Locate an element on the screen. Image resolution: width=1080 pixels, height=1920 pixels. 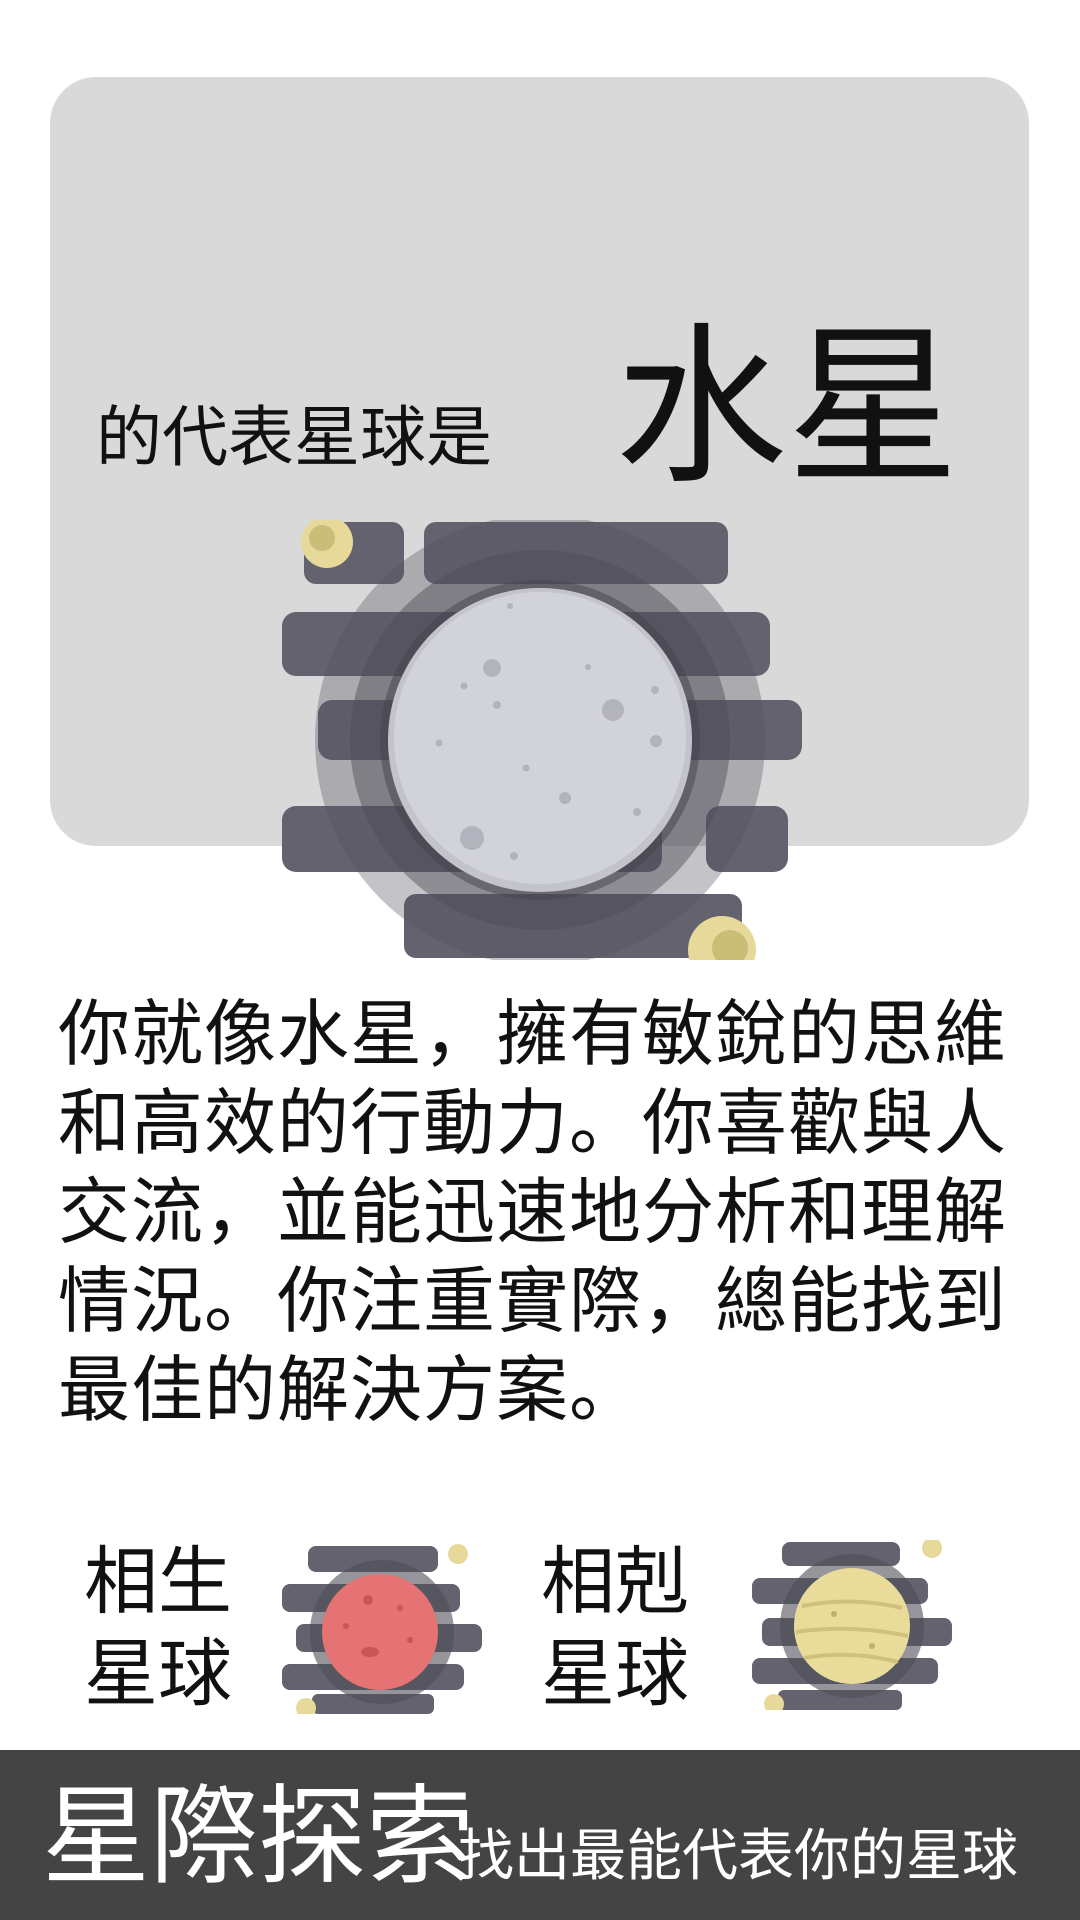
incompatible-label-line1: 相剋 is located at coordinates (615, 1582).